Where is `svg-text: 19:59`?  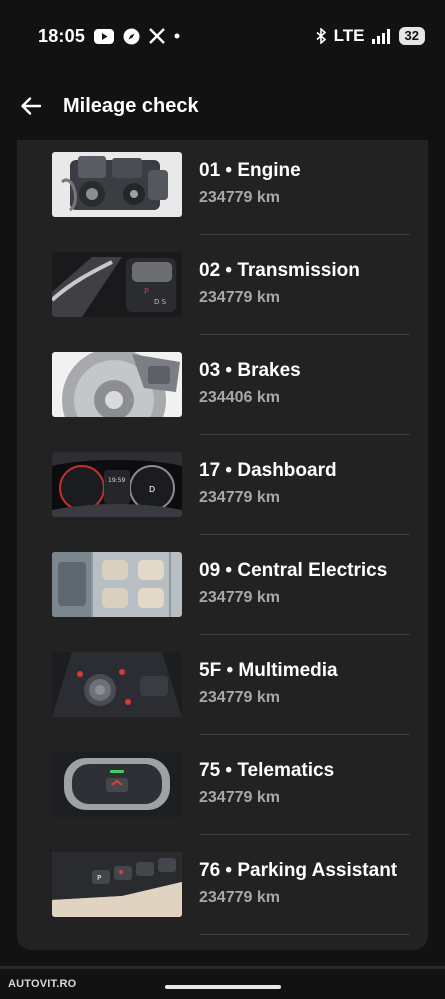
svg-text: 19:59 is located at coordinates (116, 480).